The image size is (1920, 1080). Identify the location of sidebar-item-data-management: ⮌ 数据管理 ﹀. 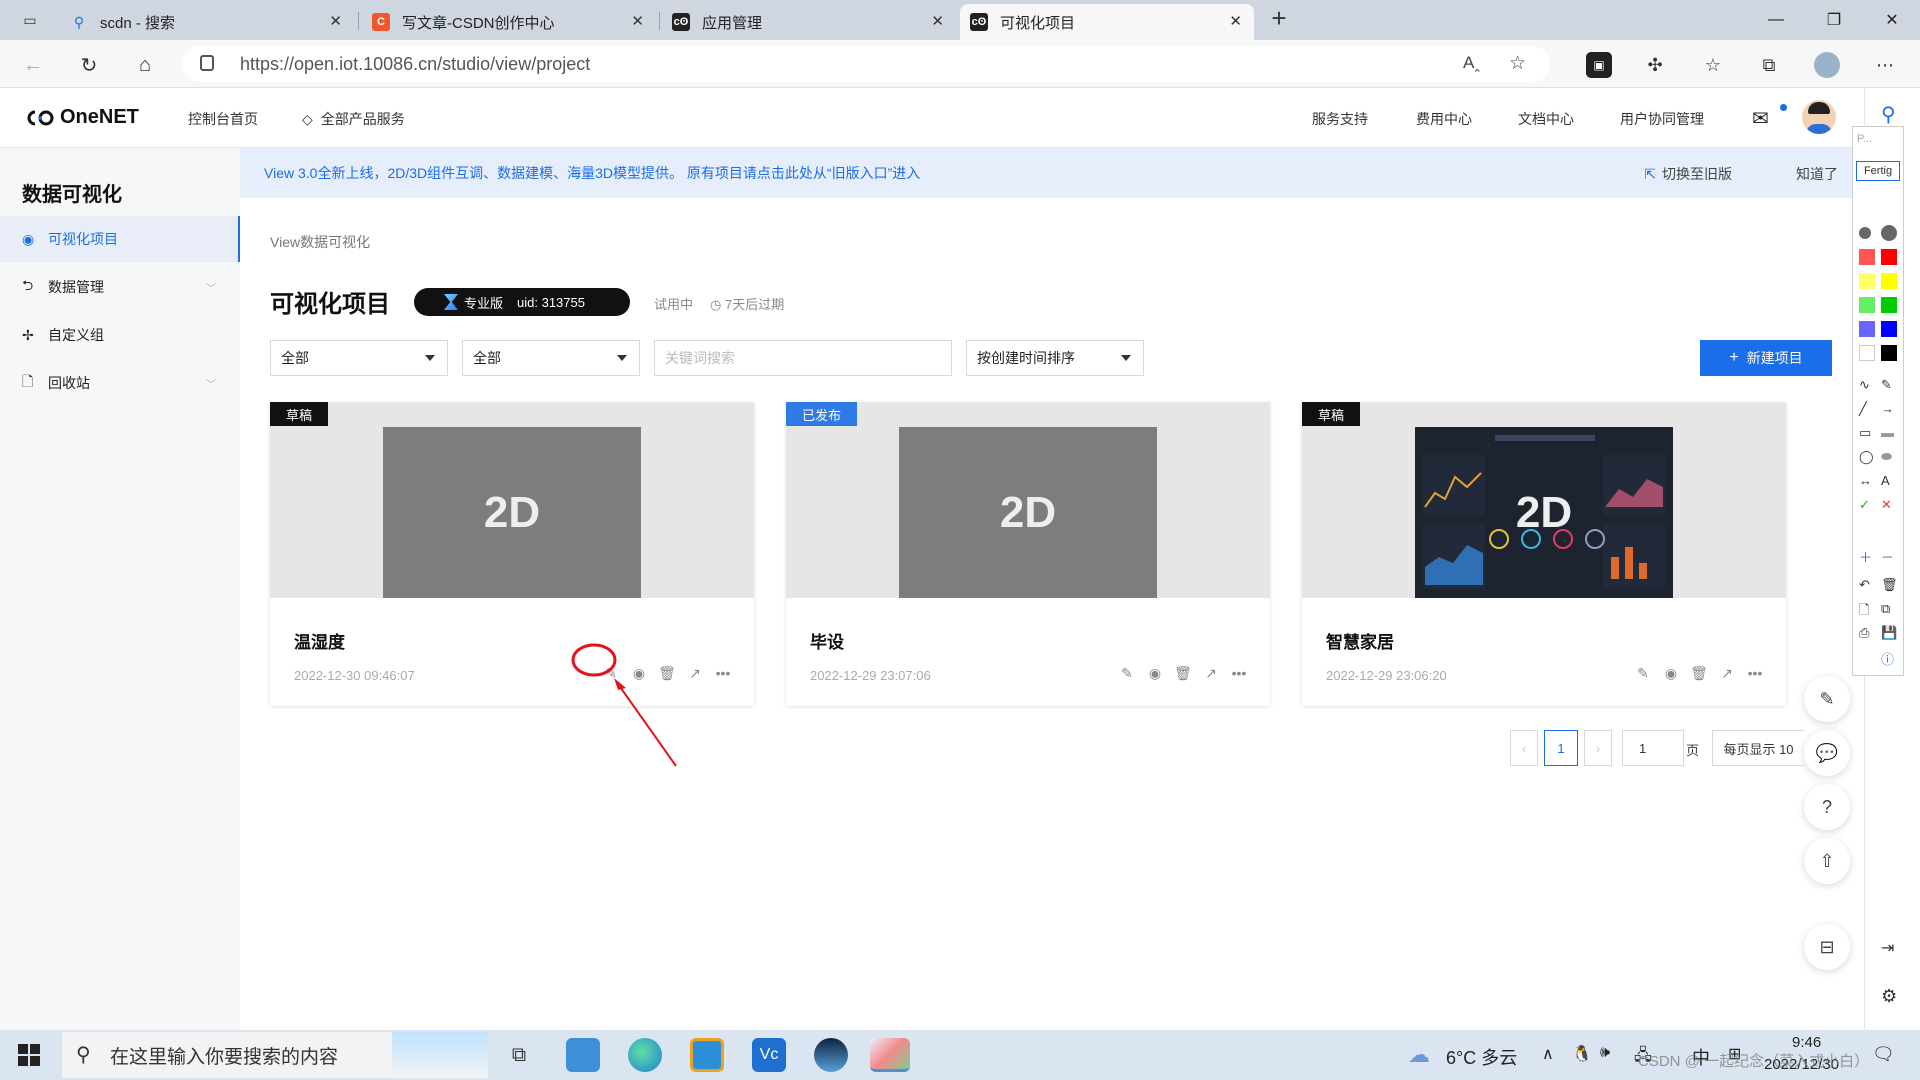
(120, 287).